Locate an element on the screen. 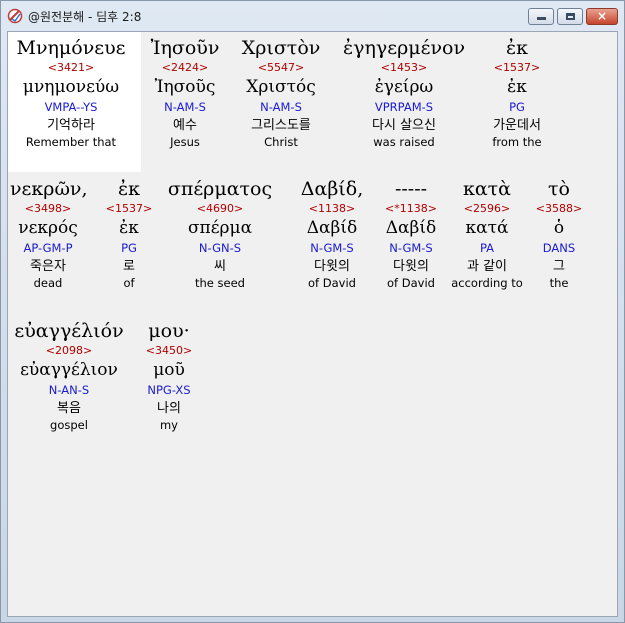  lemma: Χριστός is located at coordinates (281, 87).